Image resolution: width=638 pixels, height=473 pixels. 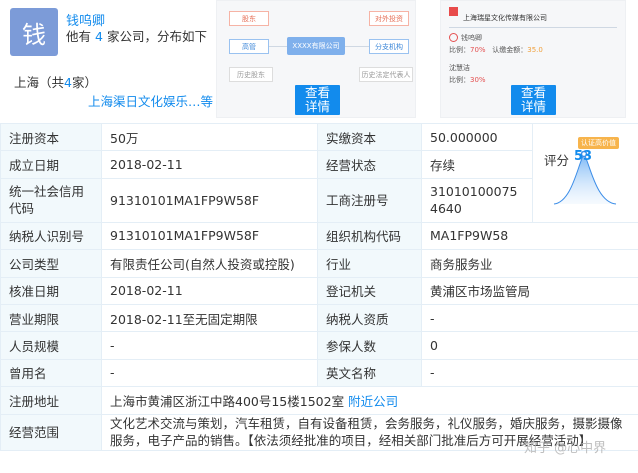 I want to click on table-row: 核准日期 2018-02-11 登记机关 黄浦区市场监管局, so click(x=319, y=290).